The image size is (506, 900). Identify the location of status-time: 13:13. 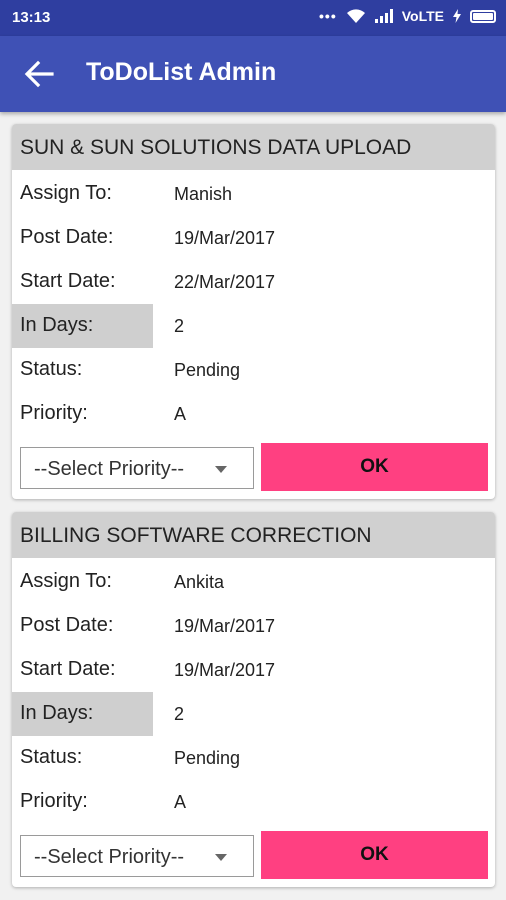
(31, 17).